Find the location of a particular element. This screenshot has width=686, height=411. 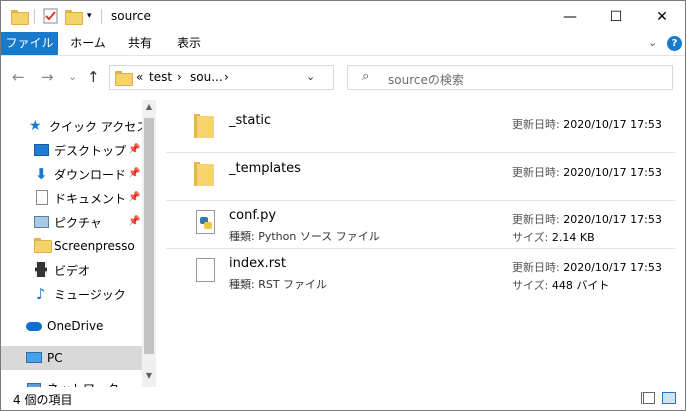

tiles-view-icon is located at coordinates (669, 398).